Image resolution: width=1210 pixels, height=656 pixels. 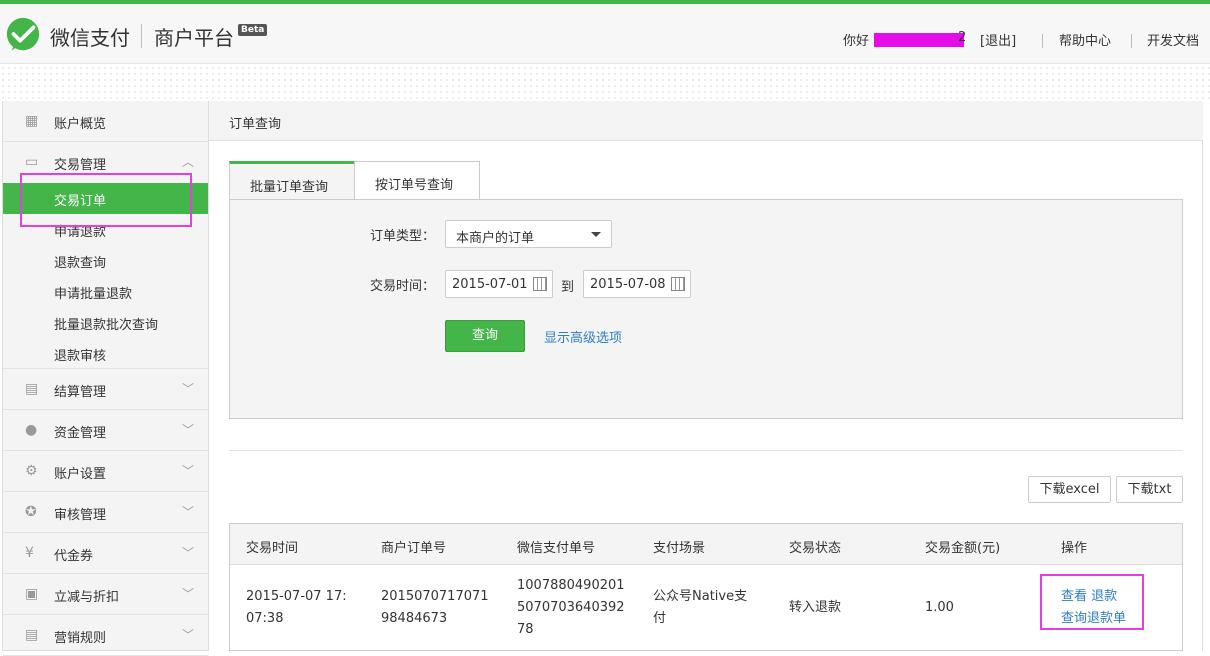 I want to click on end-date-input: 2015-07-08, so click(x=637, y=284).